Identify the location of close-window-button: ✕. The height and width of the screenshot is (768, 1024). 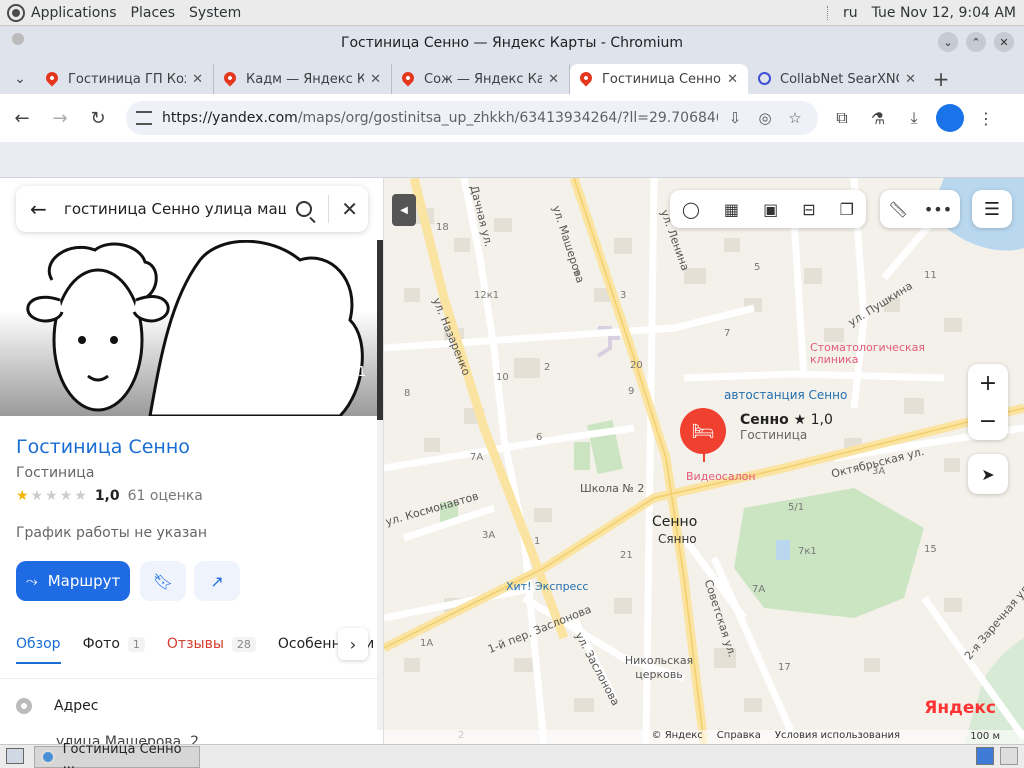
(1004, 42).